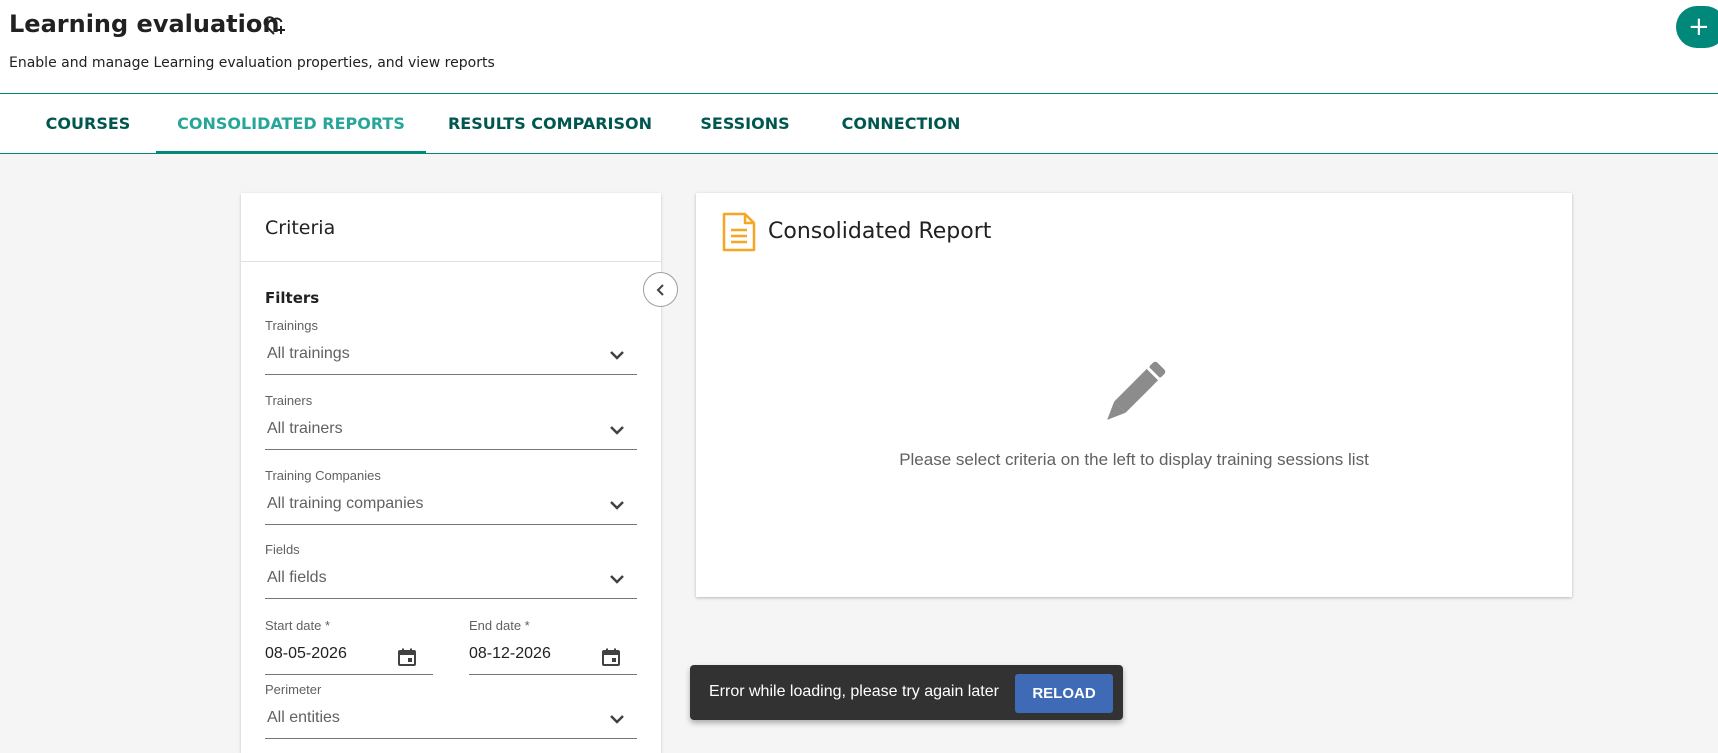 The height and width of the screenshot is (753, 1718). I want to click on trainers-value: All trainers, so click(305, 428).